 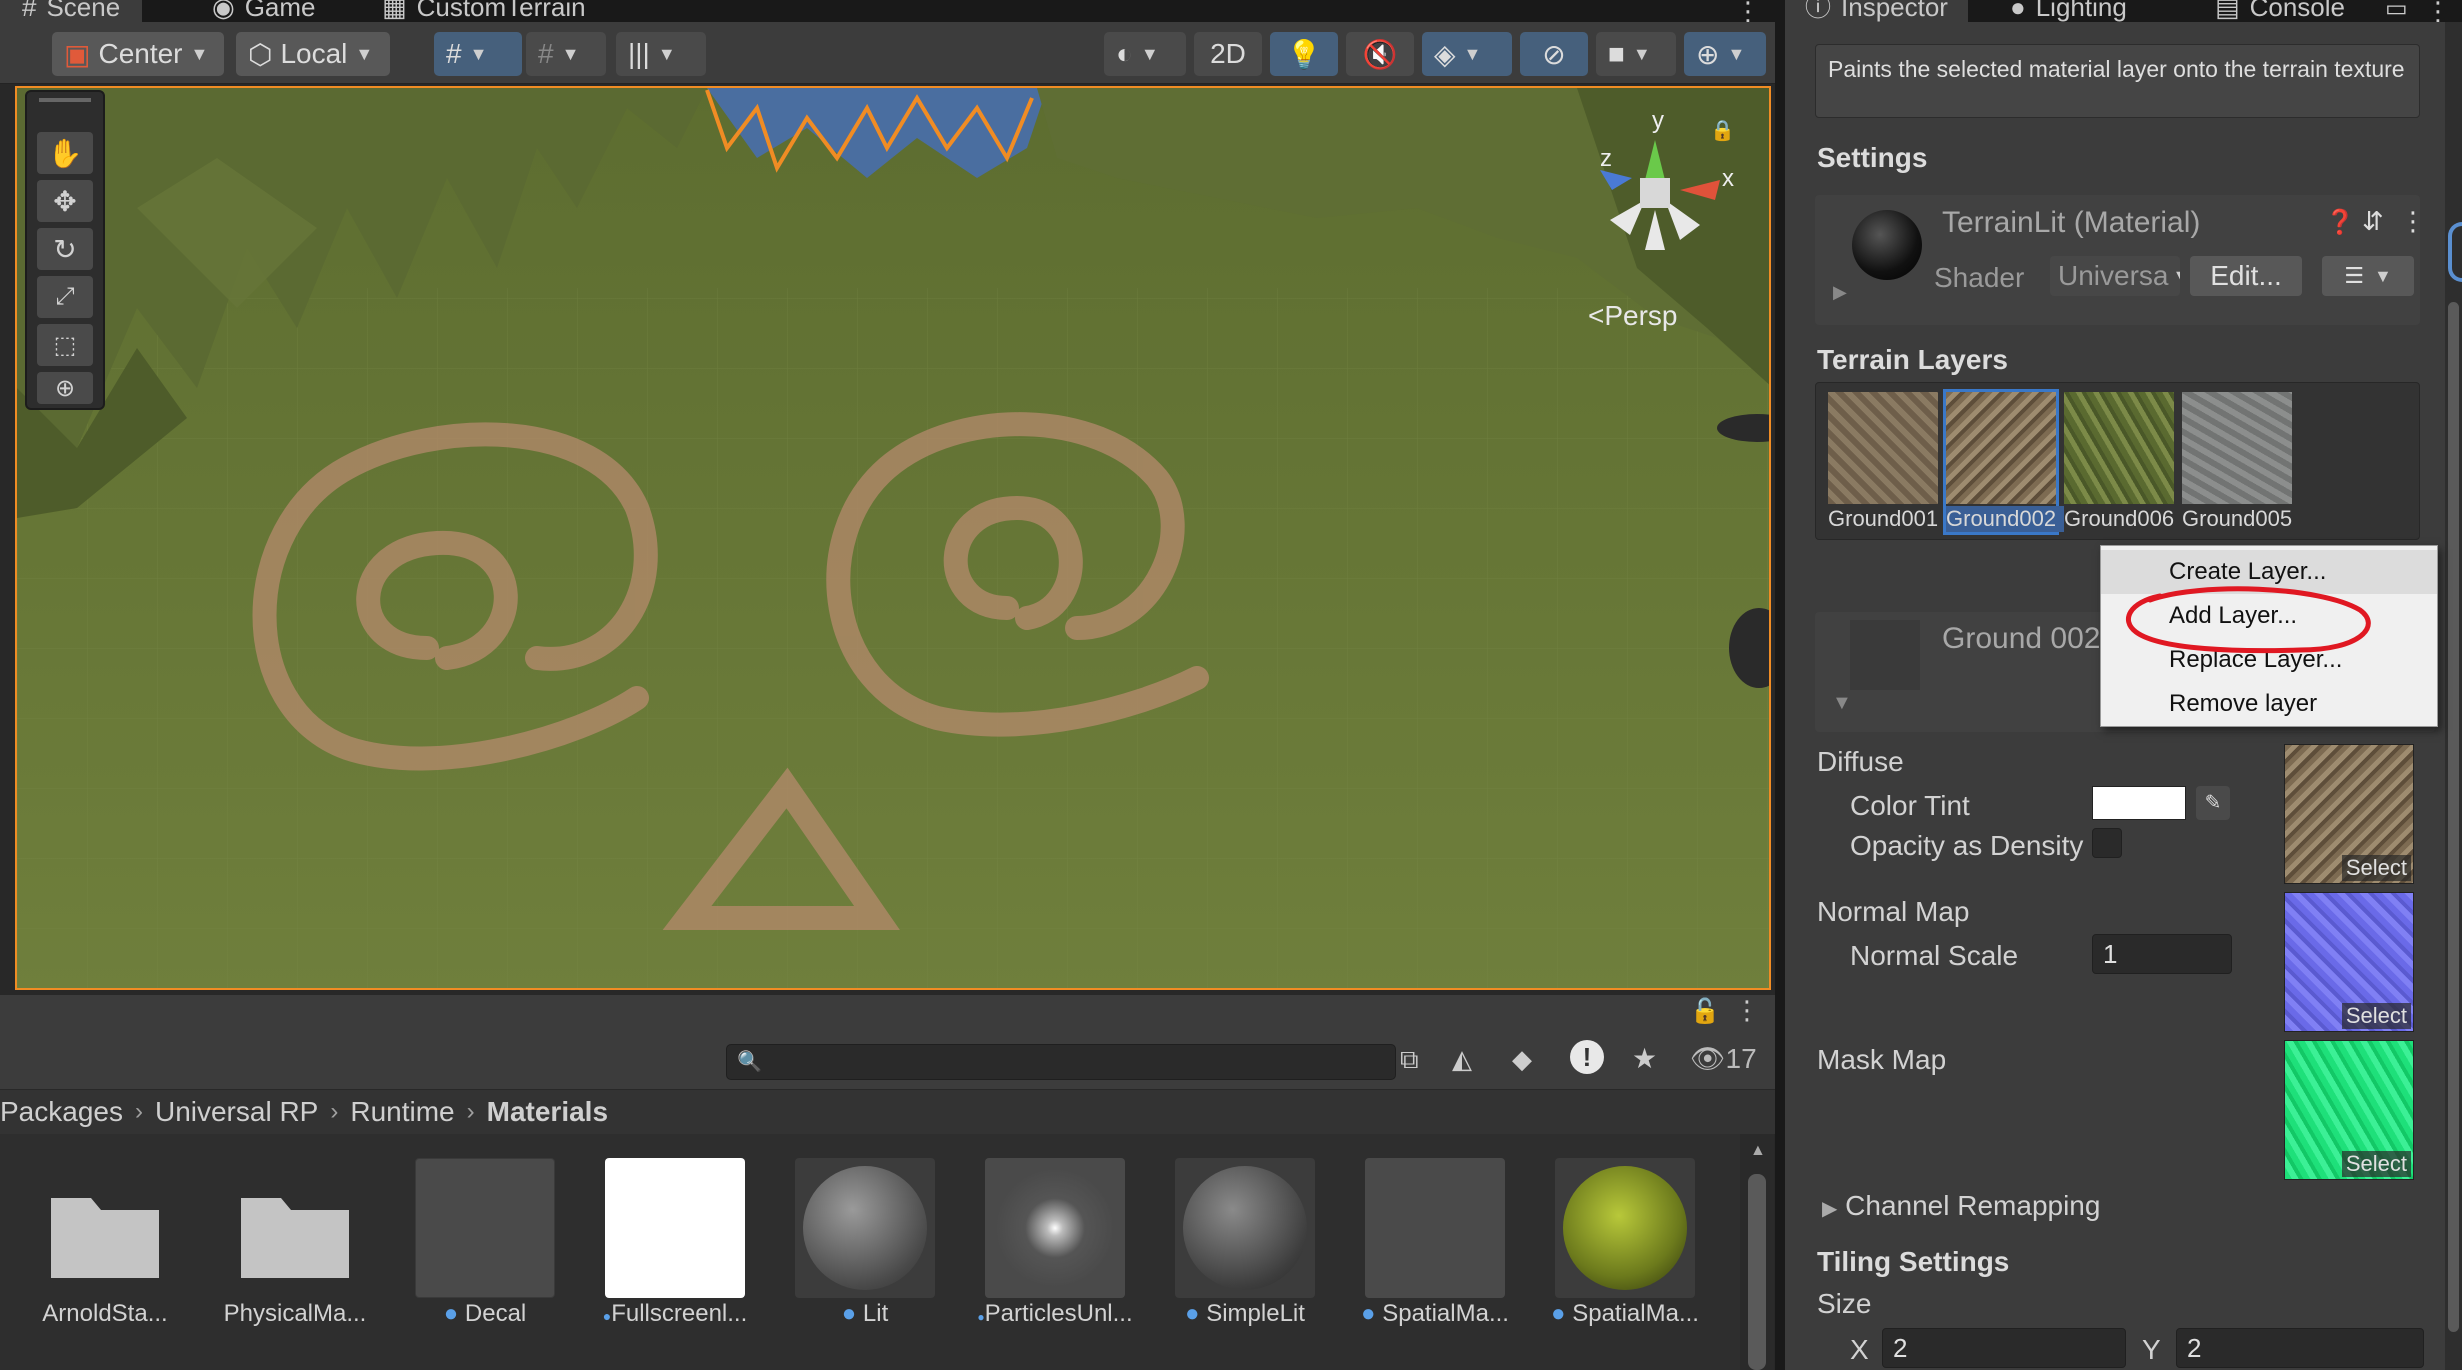 What do you see at coordinates (865, 1248) in the screenshot?
I see `asset-item: ● Lit` at bounding box center [865, 1248].